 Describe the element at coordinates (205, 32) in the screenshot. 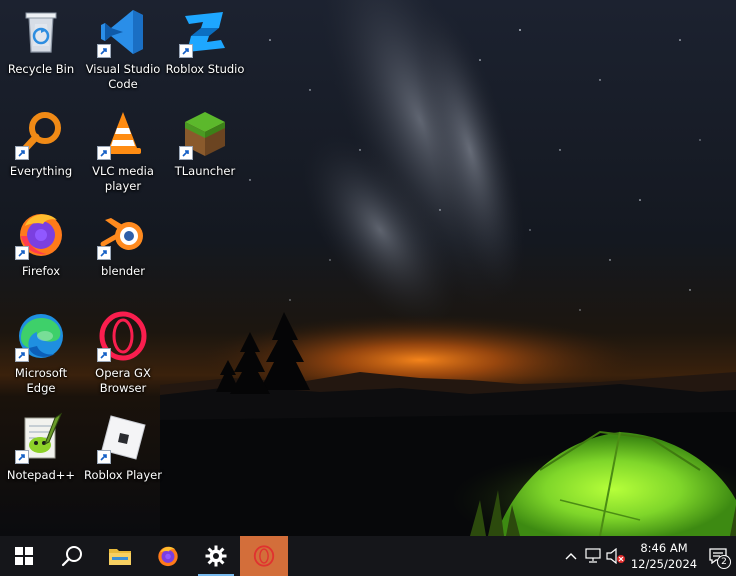

I see `roblox-studio-icon` at that location.